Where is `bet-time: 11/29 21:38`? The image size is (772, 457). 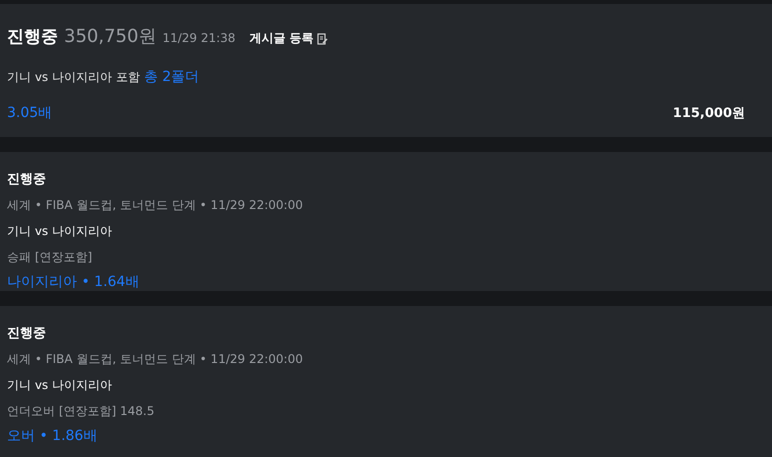 bet-time: 11/29 21:38 is located at coordinates (199, 38).